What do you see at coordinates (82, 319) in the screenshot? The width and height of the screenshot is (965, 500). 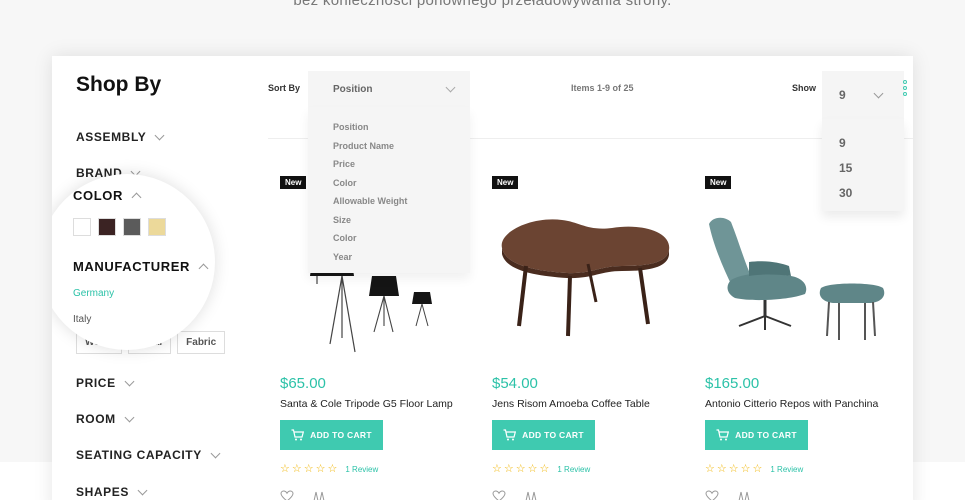 I see `manufacturer-italy: Italy` at bounding box center [82, 319].